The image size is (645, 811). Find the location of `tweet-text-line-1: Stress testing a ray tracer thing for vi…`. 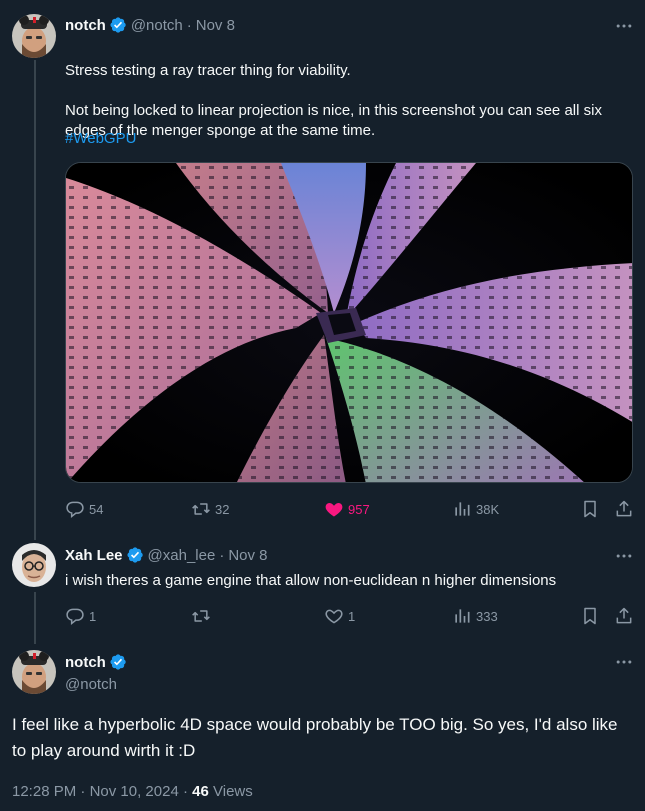

tweet-text-line-1: Stress testing a ray tracer thing for vi… is located at coordinates (208, 70).